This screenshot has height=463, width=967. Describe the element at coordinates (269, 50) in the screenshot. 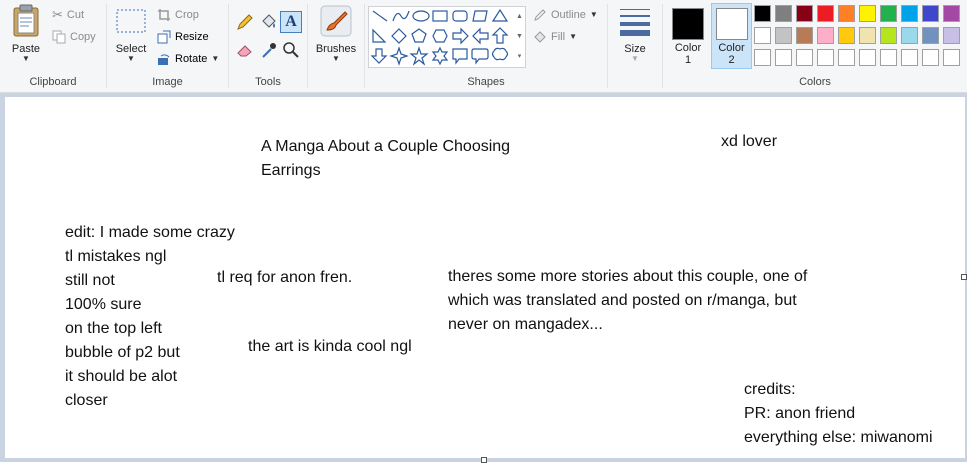

I see `color-picker-icon` at that location.